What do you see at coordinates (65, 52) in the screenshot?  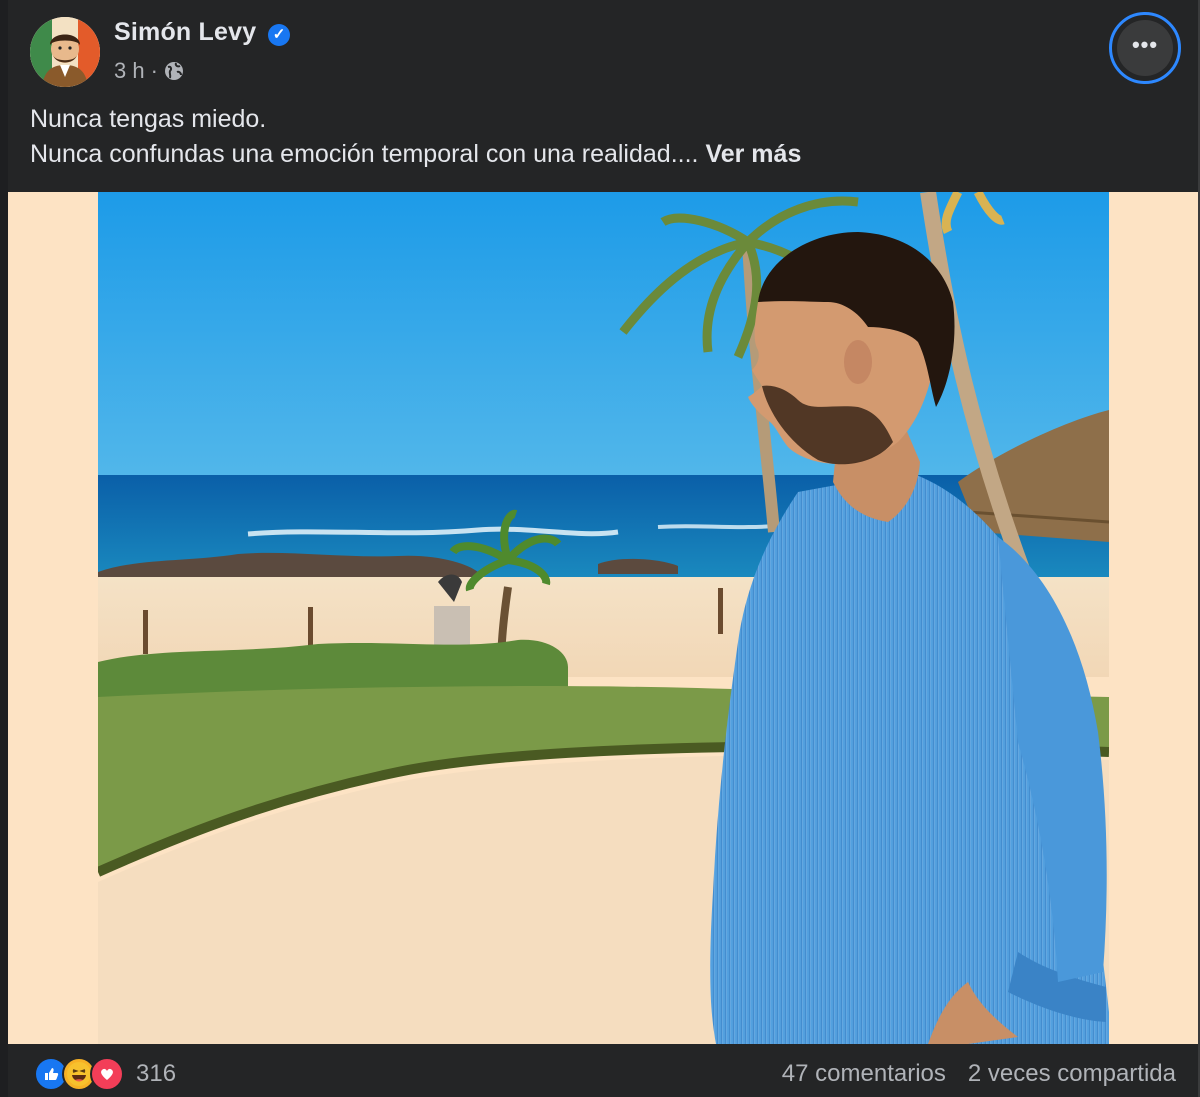 I see `author-avatar` at bounding box center [65, 52].